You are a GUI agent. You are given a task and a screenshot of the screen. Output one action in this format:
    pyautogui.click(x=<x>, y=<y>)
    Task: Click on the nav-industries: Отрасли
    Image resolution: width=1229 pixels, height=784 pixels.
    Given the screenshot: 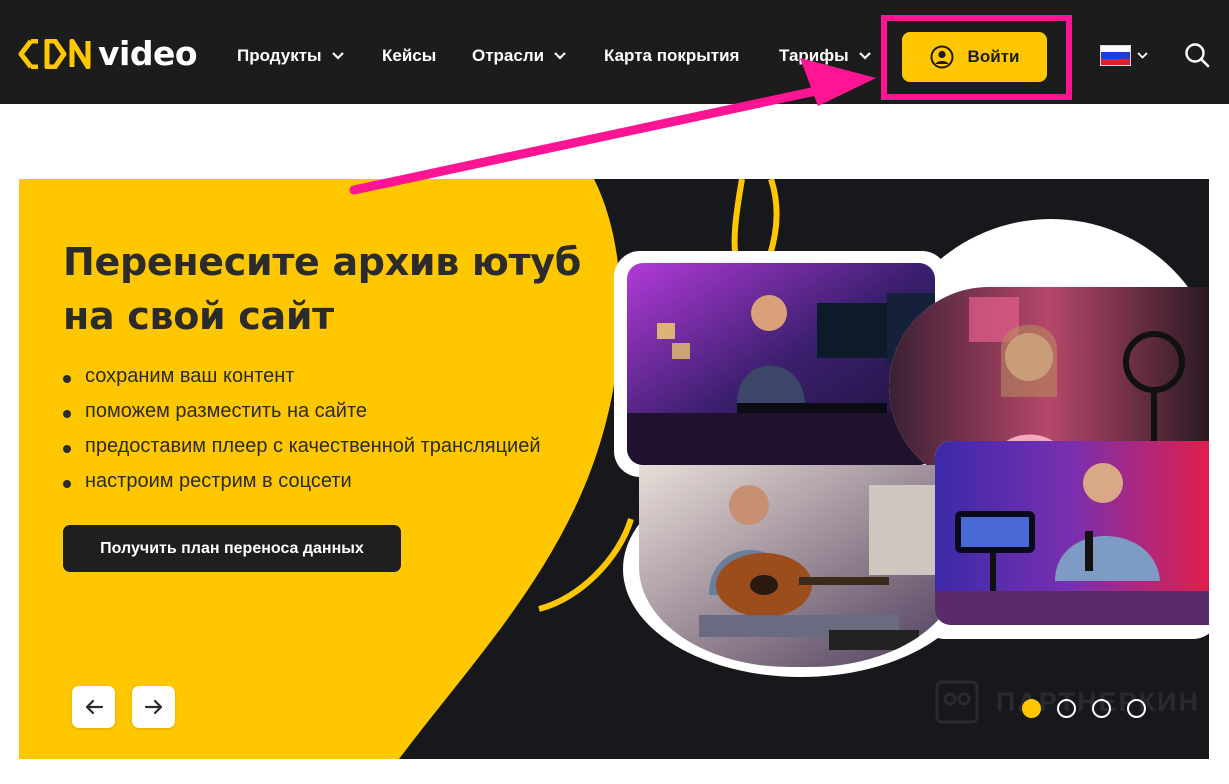 What is the action you would take?
    pyautogui.click(x=519, y=56)
    